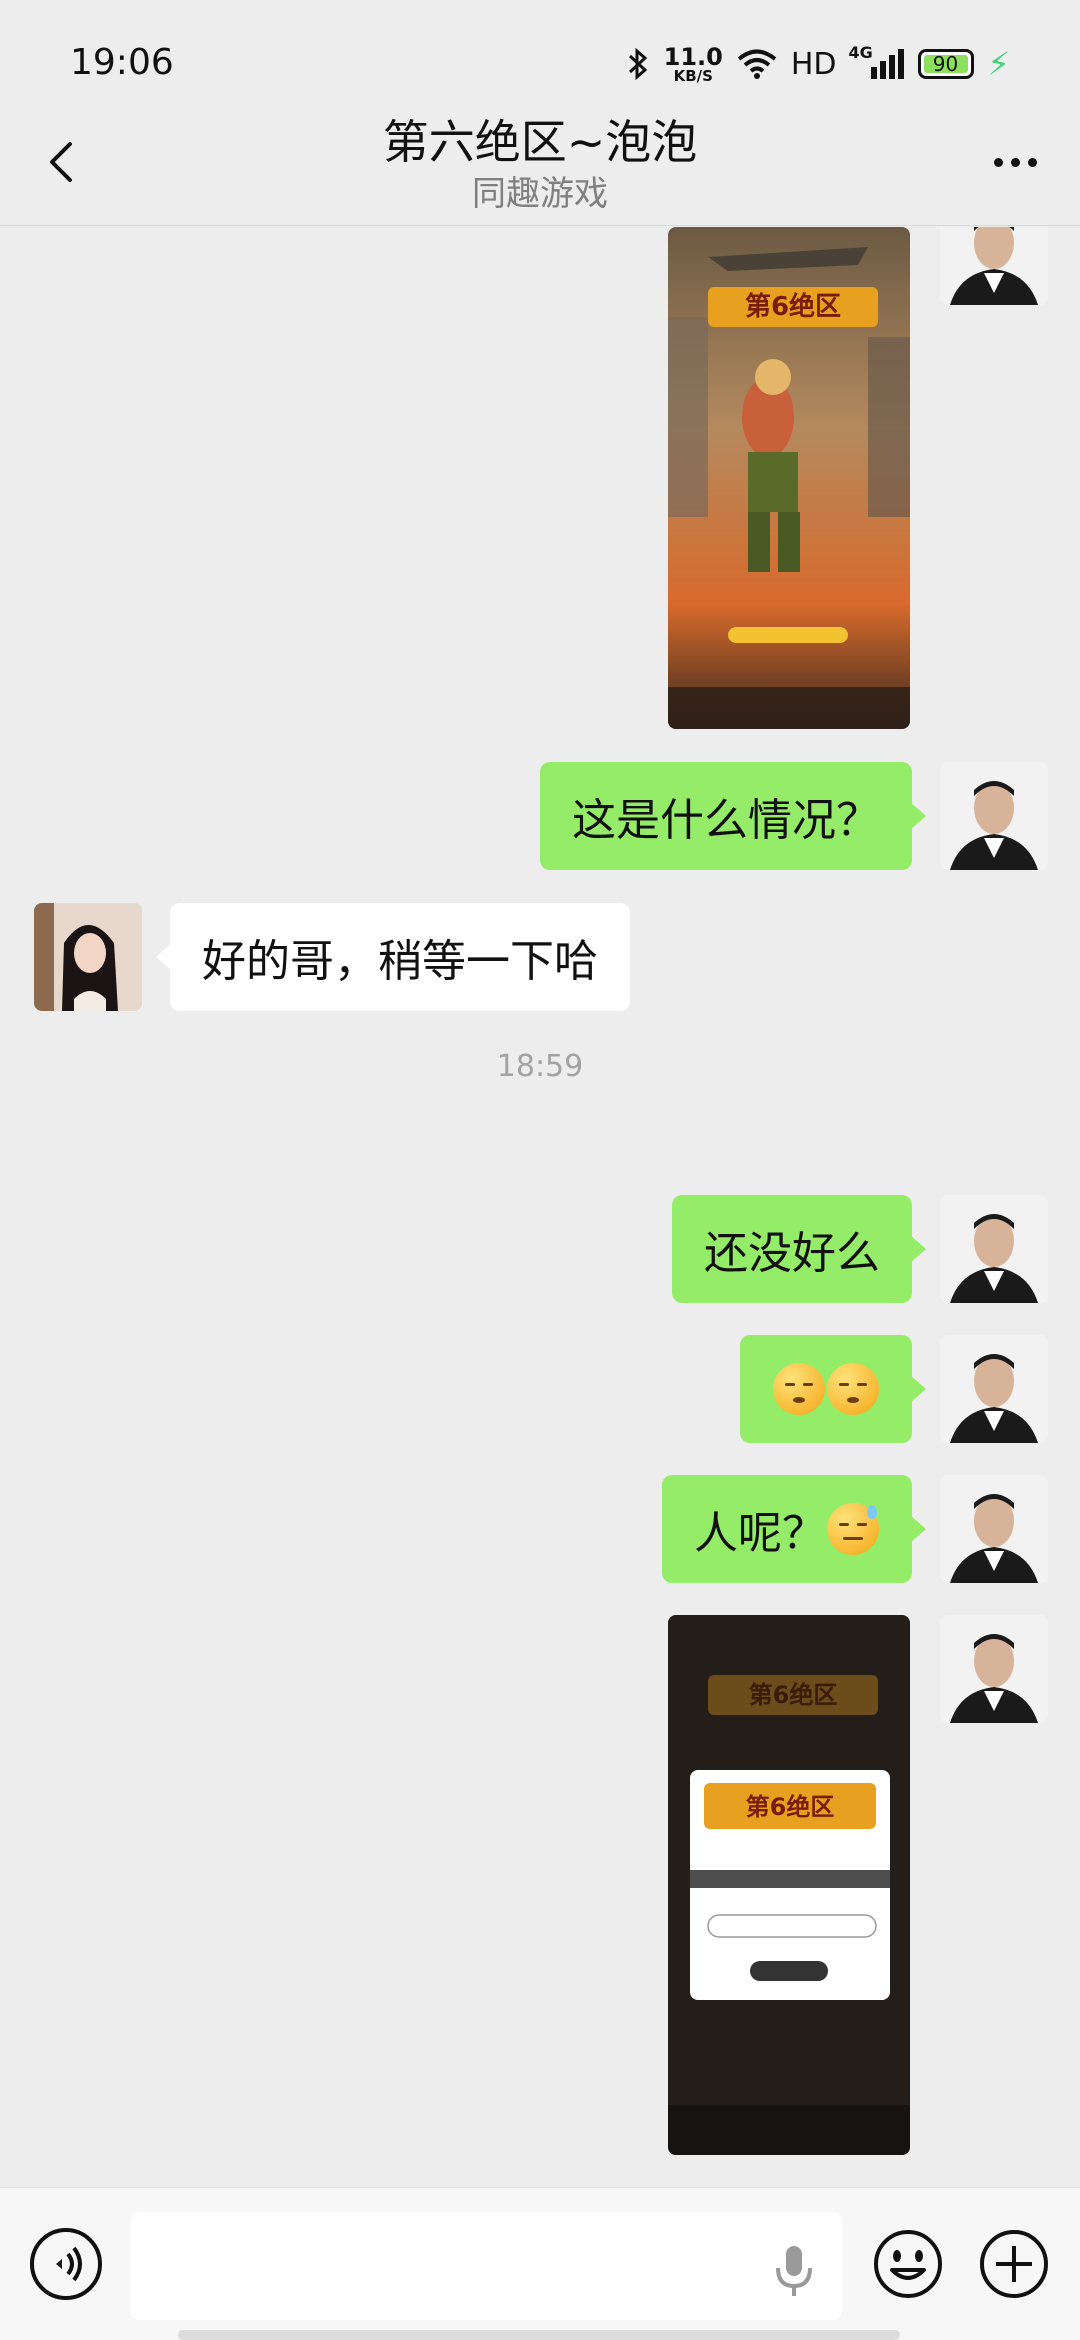 Image resolution: width=1080 pixels, height=2340 pixels. Describe the element at coordinates (88, 957) in the screenshot. I see `contact-avatar` at that location.